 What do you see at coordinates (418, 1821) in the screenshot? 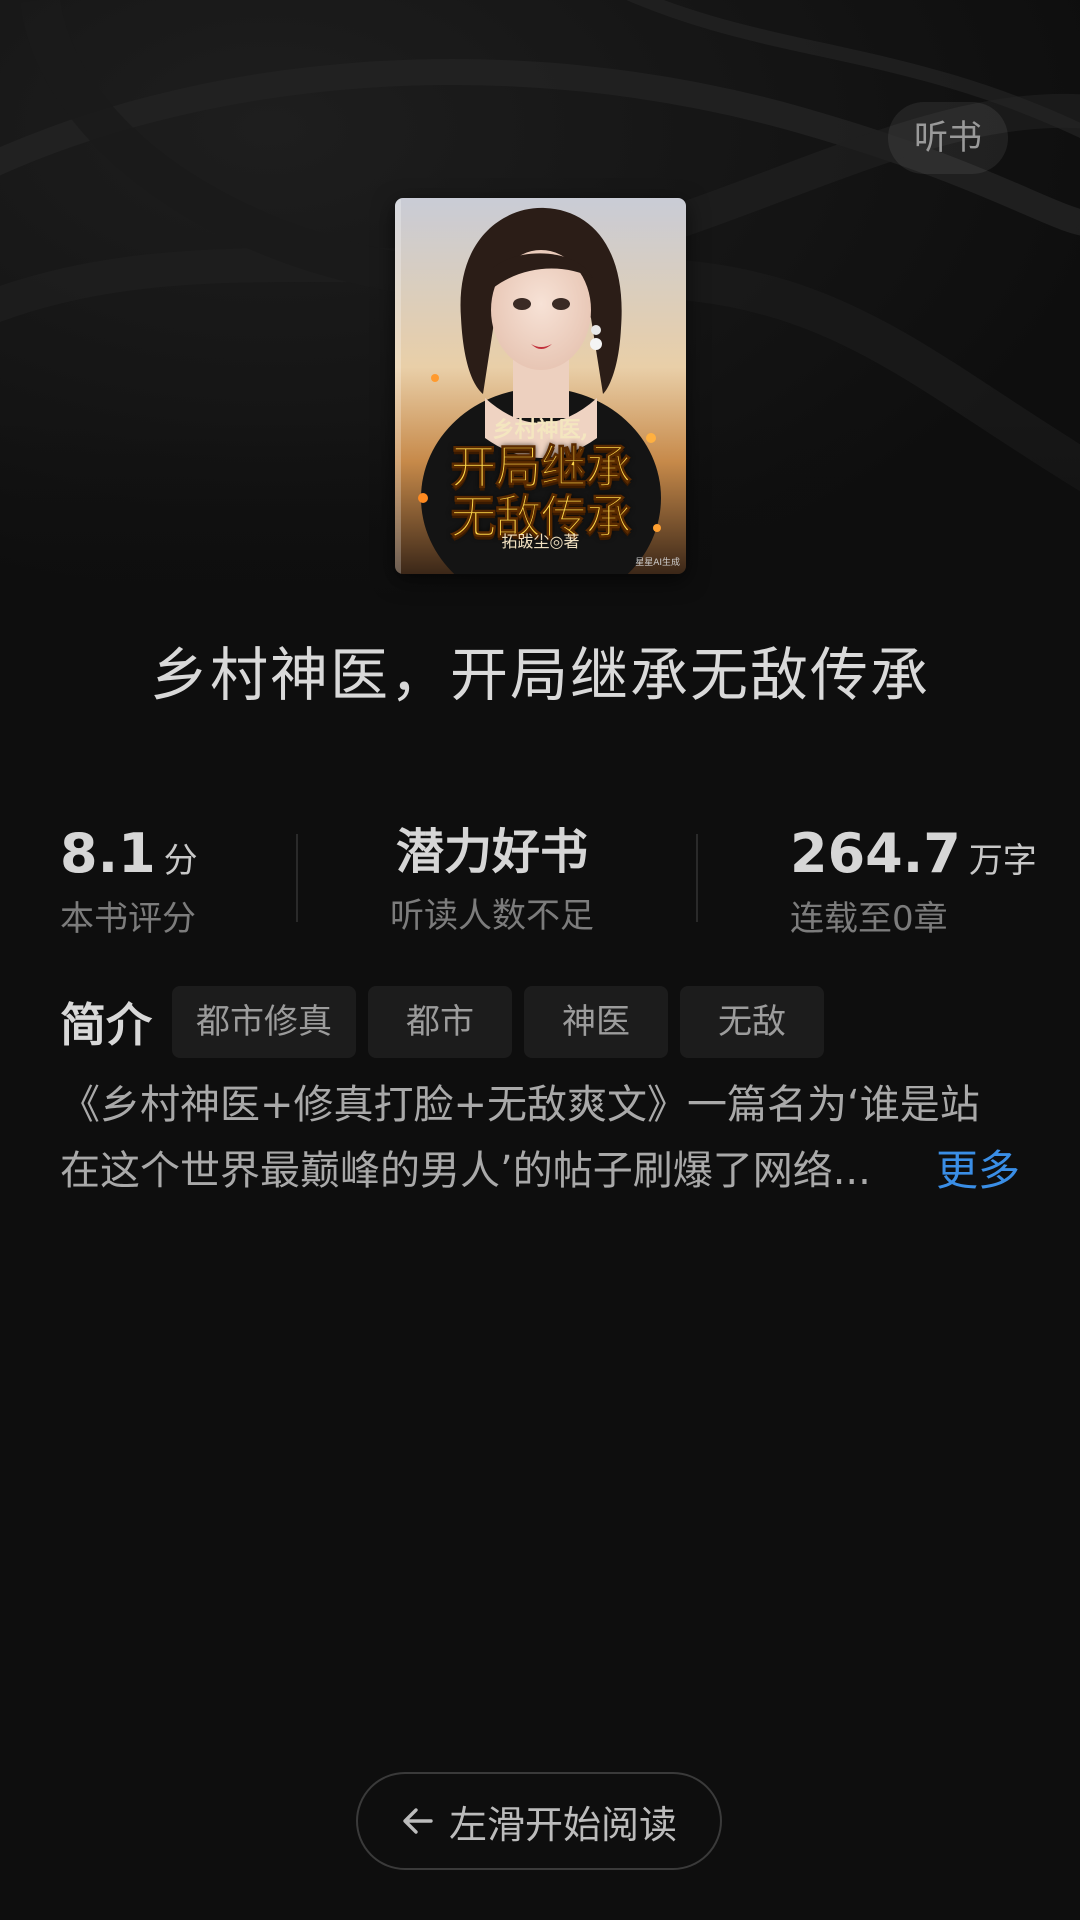
I see `arrow-left-icon` at bounding box center [418, 1821].